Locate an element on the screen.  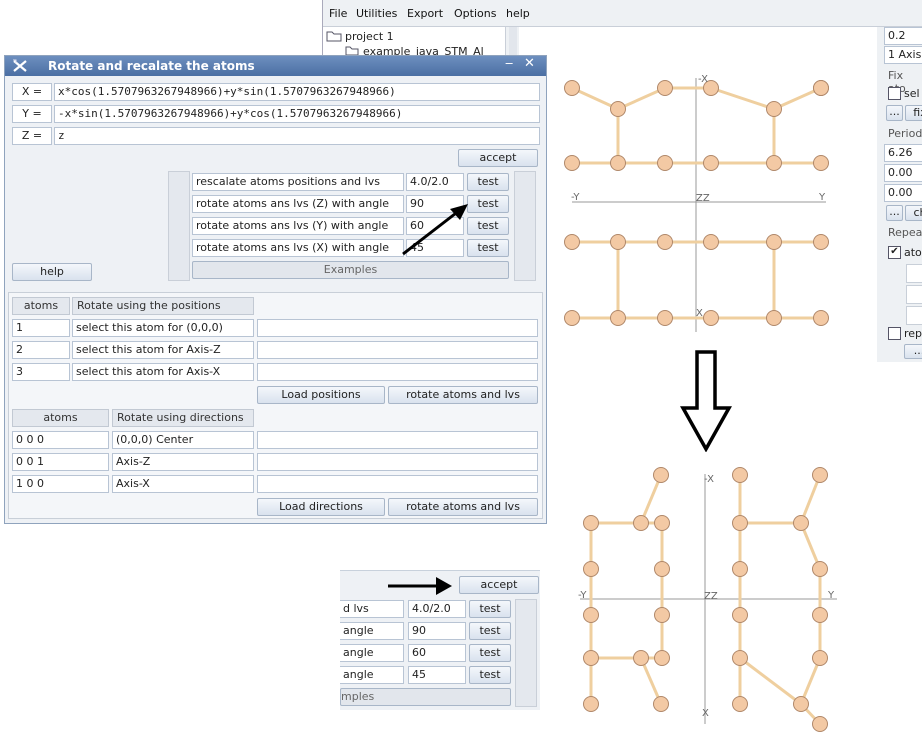
menu-help: help is located at coordinates (518, 13).